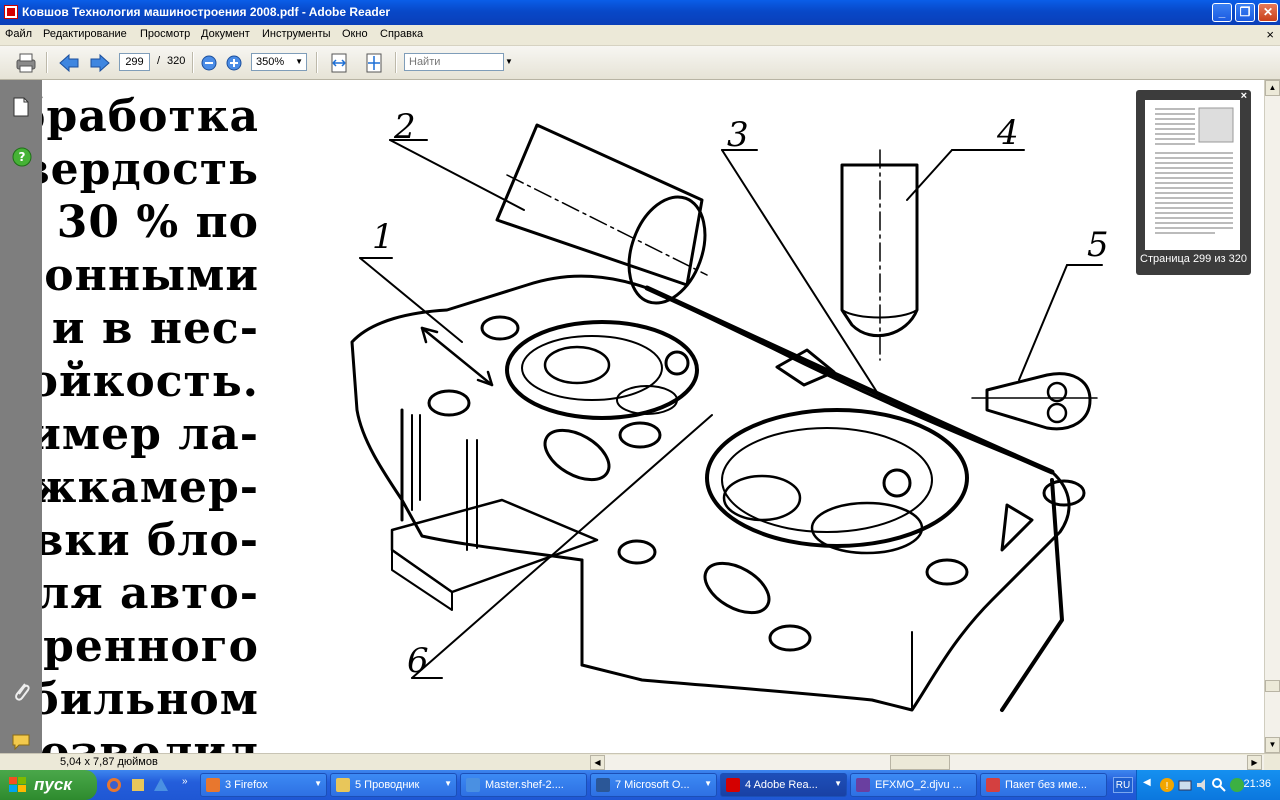  Describe the element at coordinates (339, 63) in the screenshot. I see `fit-width-icon` at that location.